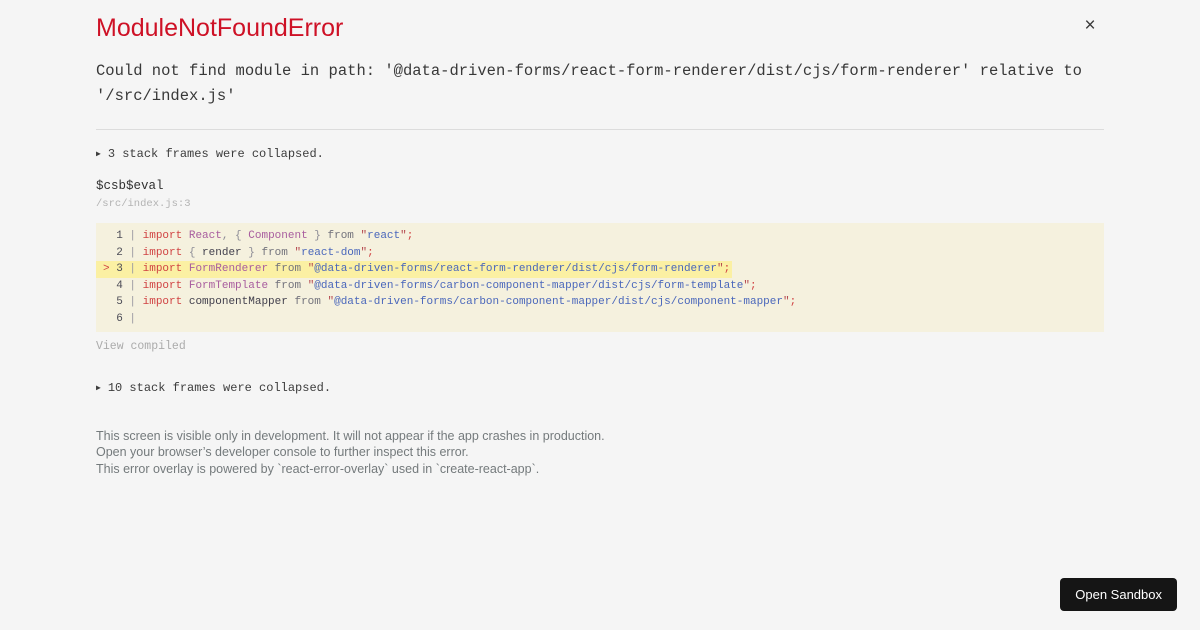 This screenshot has width=1200, height=630. Describe the element at coordinates (215, 154) in the screenshot. I see `stack-collapse-label: 3 stack frames were collapsed.` at that location.